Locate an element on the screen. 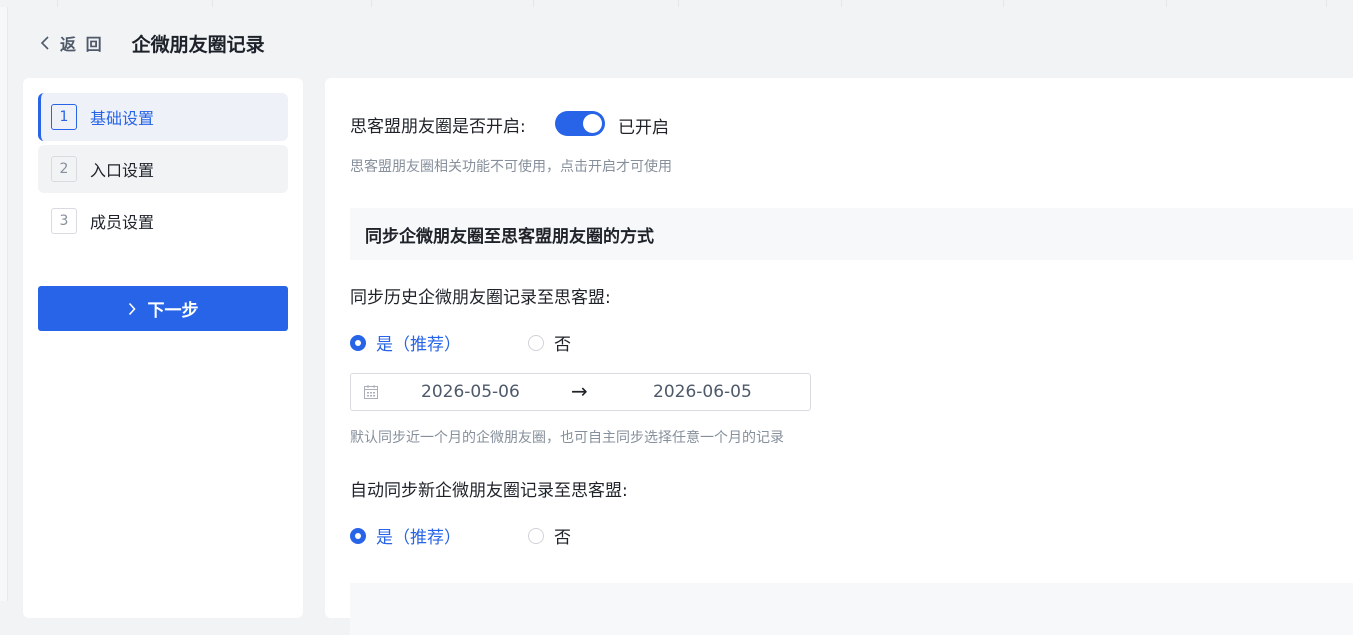  auto-sync-yes-radio: 是（推荐） is located at coordinates (405, 535).